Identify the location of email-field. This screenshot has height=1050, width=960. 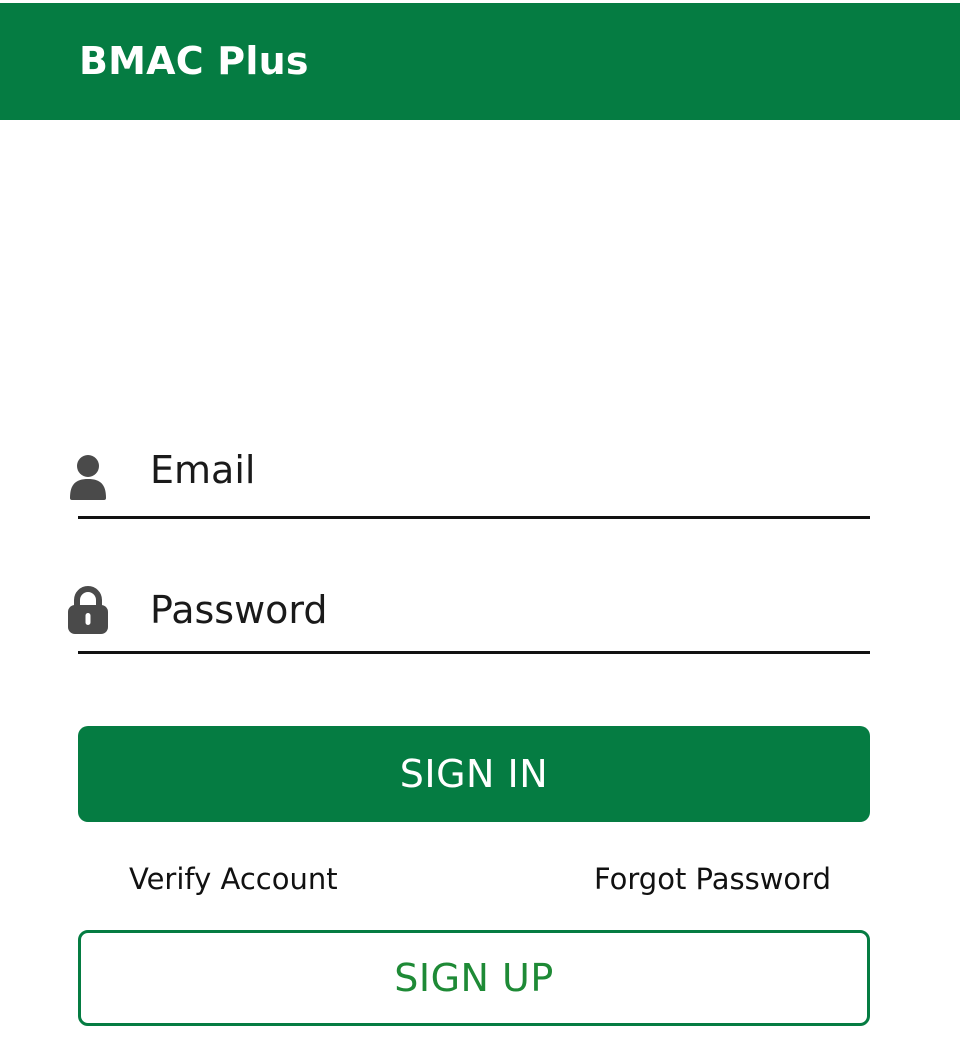
(465, 479).